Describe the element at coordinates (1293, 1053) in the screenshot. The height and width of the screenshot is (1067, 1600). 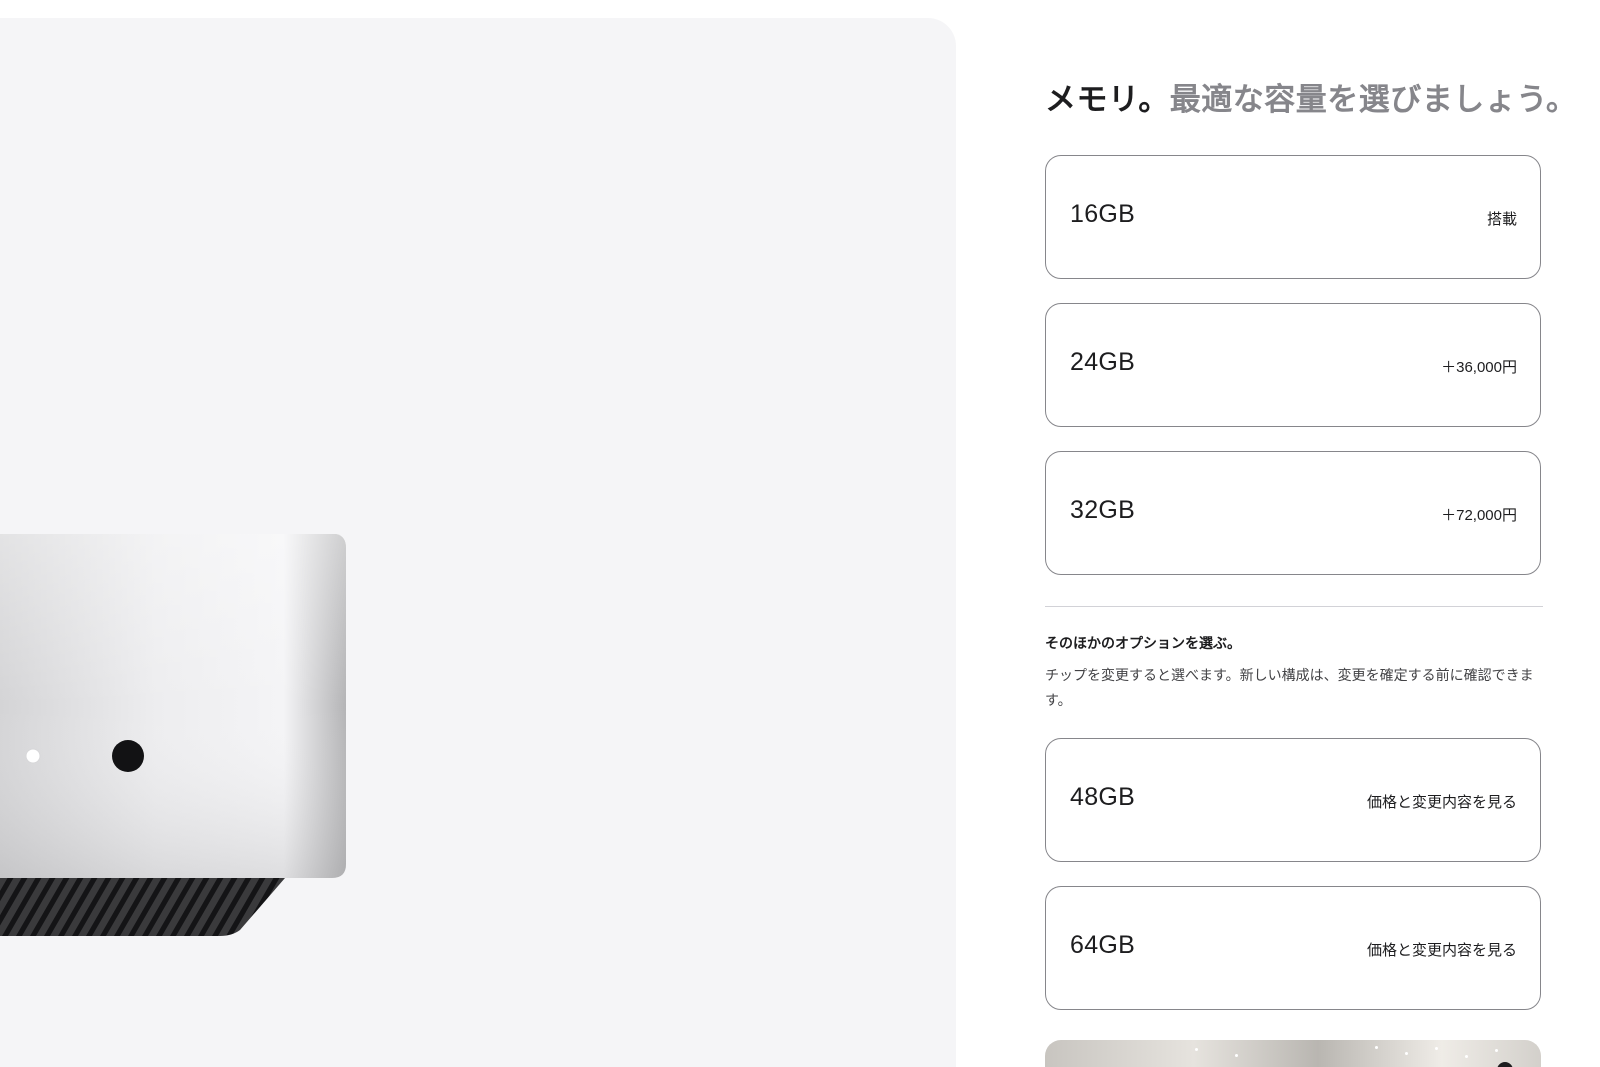
I see `store-interior-image` at that location.